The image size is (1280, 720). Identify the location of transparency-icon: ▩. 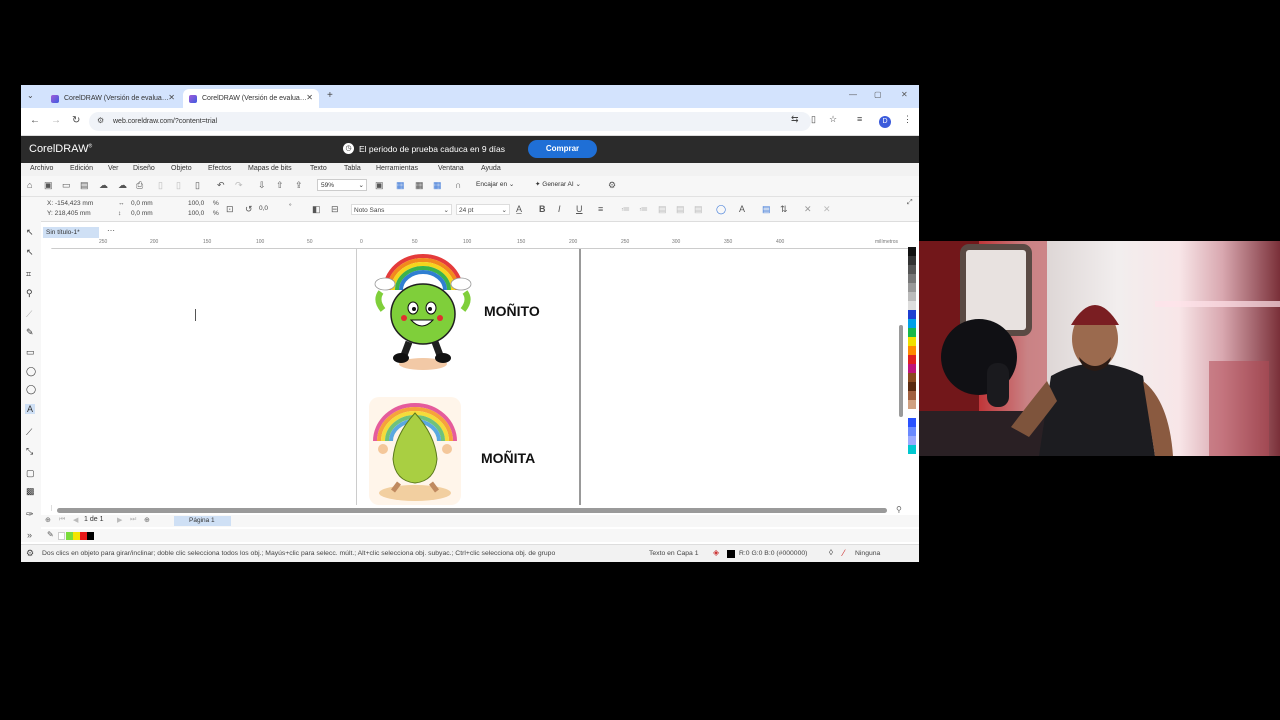
(30, 491).